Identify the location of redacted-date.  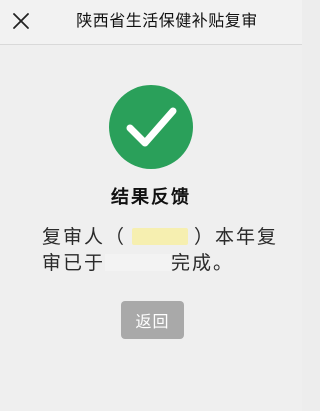
(138, 262).